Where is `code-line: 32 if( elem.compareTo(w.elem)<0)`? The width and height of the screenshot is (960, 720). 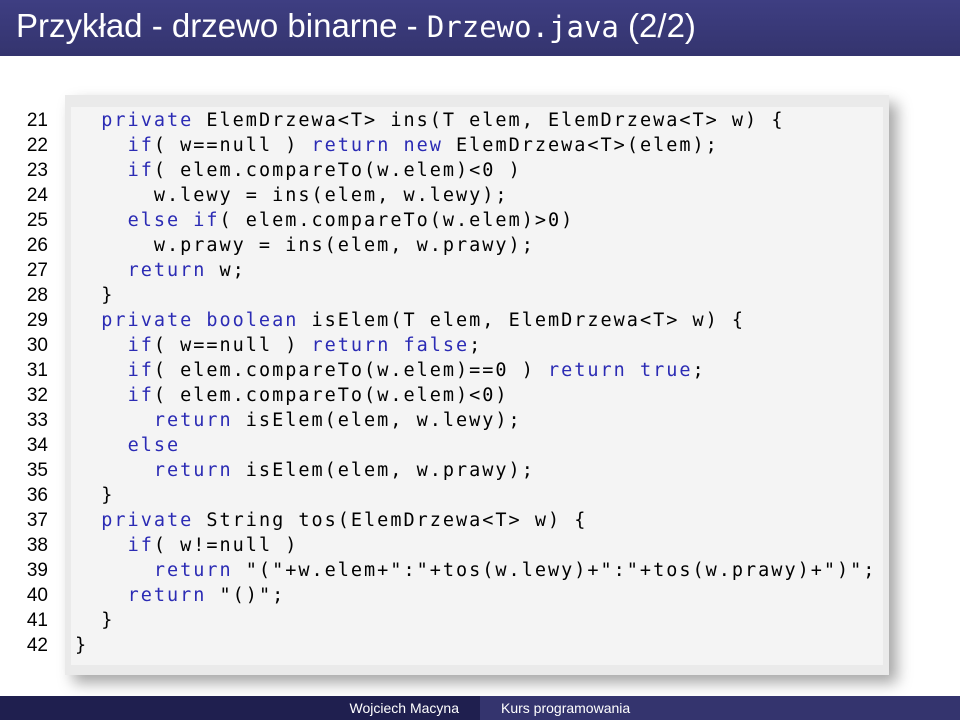
code-line: 32 if( elem.compareTo(w.elem)<0) is located at coordinates (480, 395).